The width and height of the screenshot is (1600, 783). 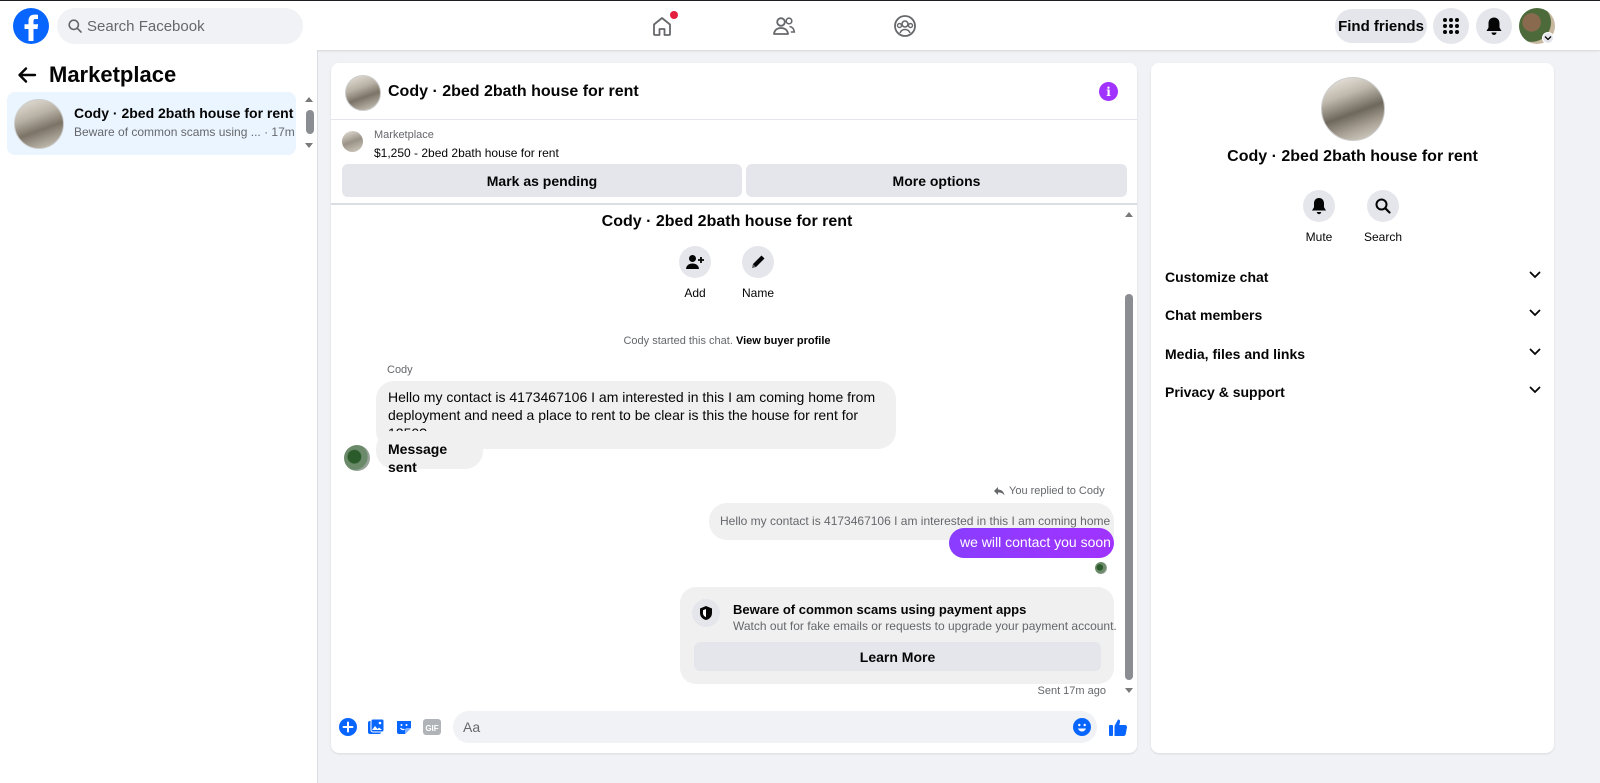 What do you see at coordinates (775, 727) in the screenshot?
I see `message-input` at bounding box center [775, 727].